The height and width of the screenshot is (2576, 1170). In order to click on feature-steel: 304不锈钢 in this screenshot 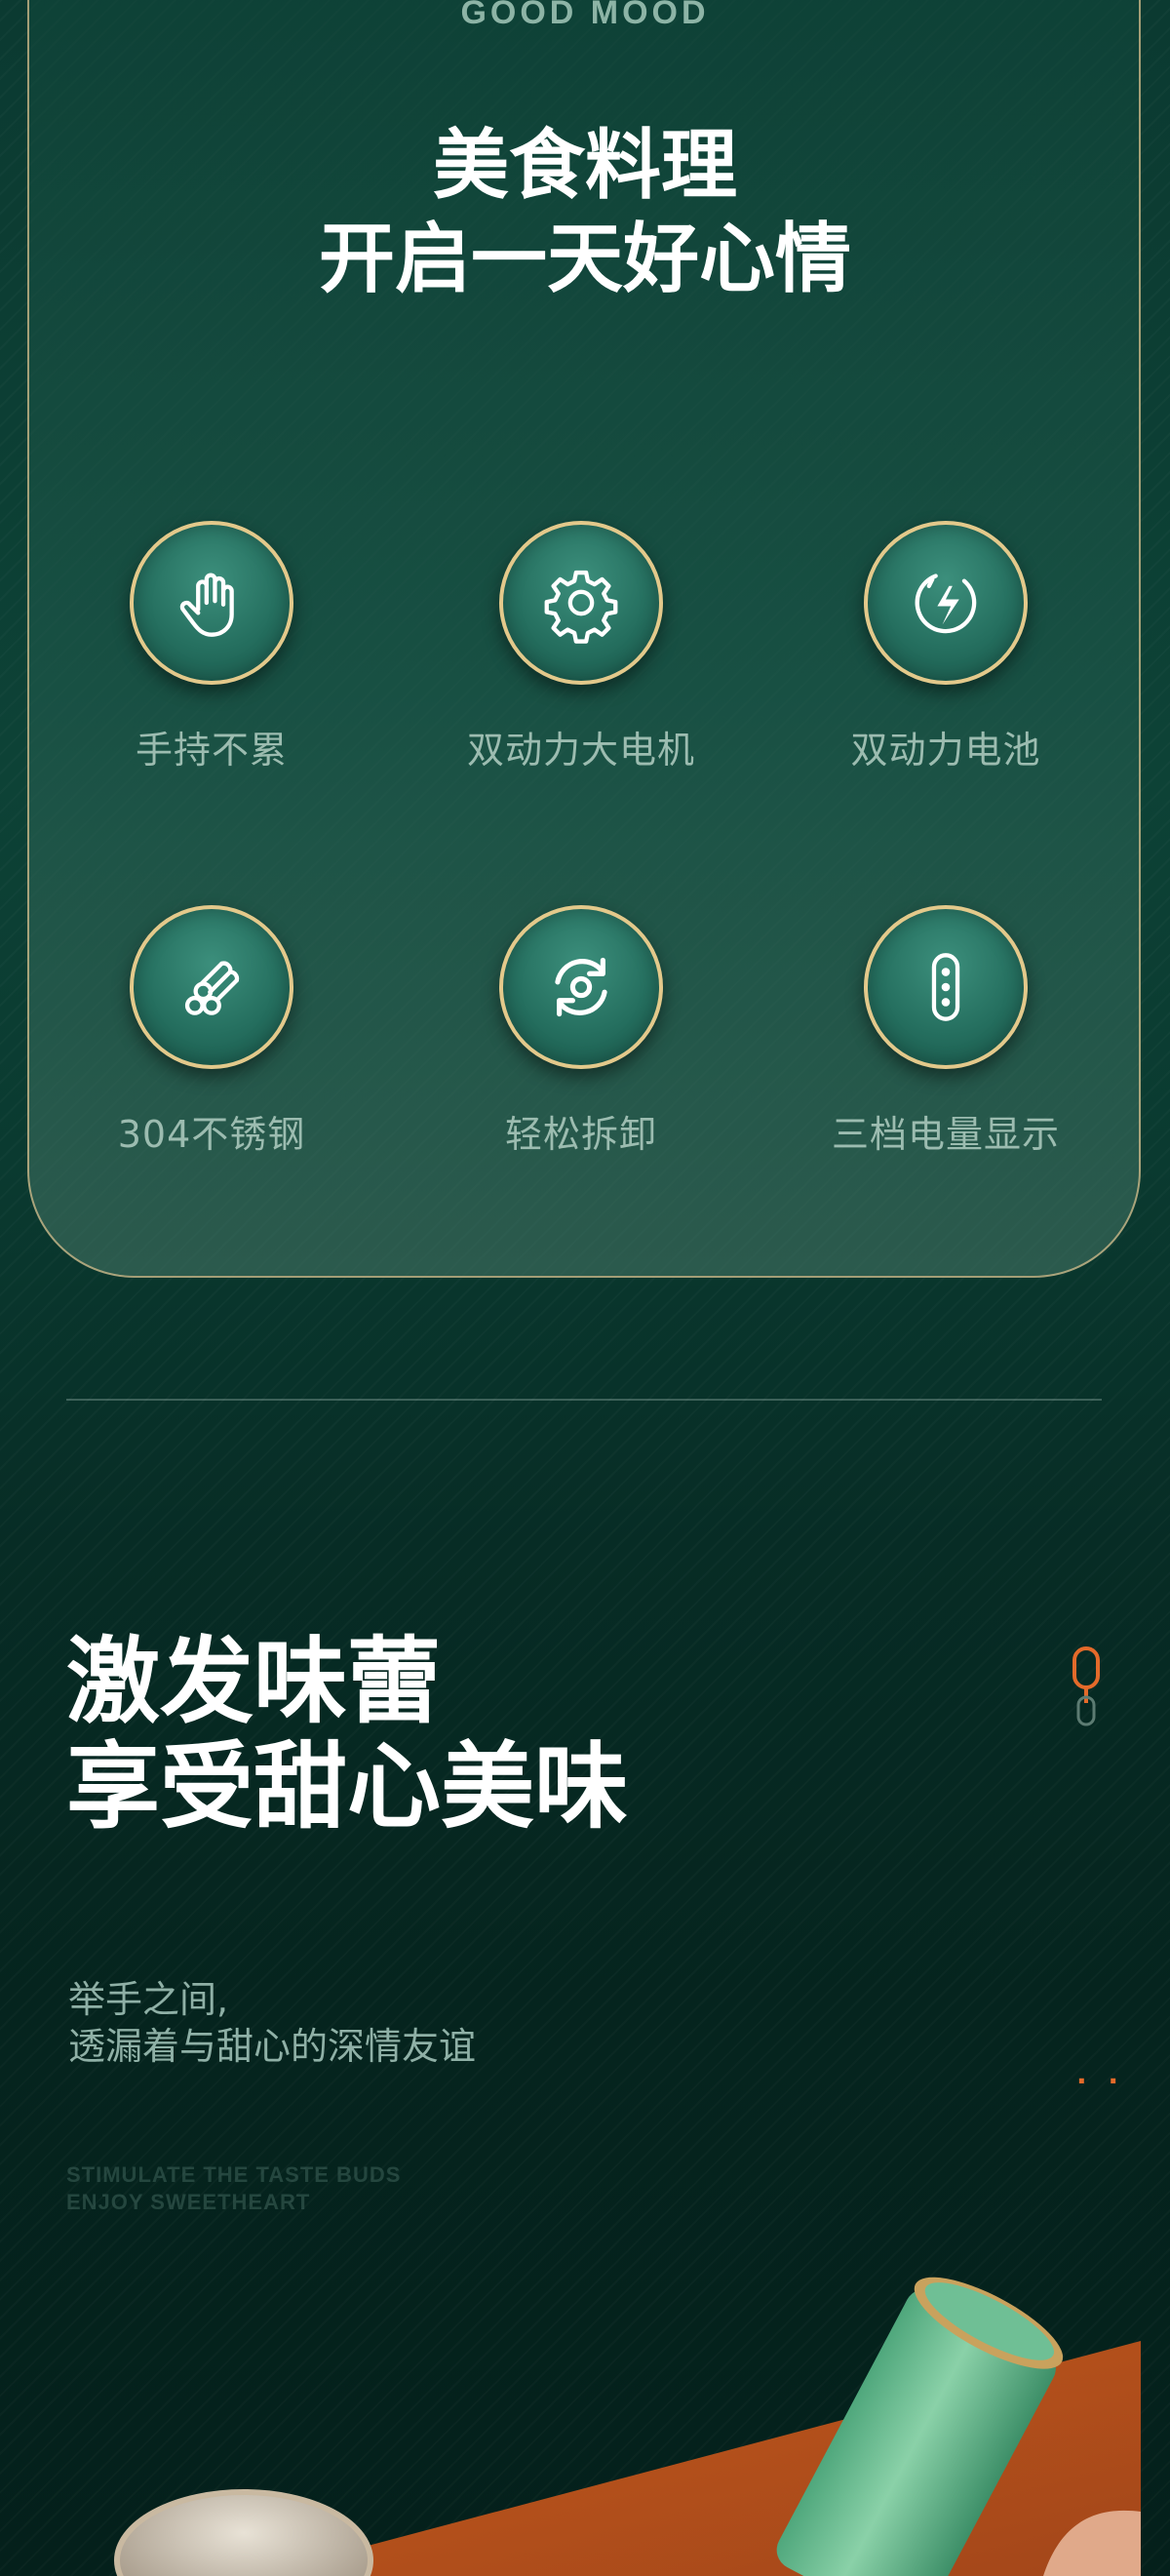, I will do `click(212, 1031)`.